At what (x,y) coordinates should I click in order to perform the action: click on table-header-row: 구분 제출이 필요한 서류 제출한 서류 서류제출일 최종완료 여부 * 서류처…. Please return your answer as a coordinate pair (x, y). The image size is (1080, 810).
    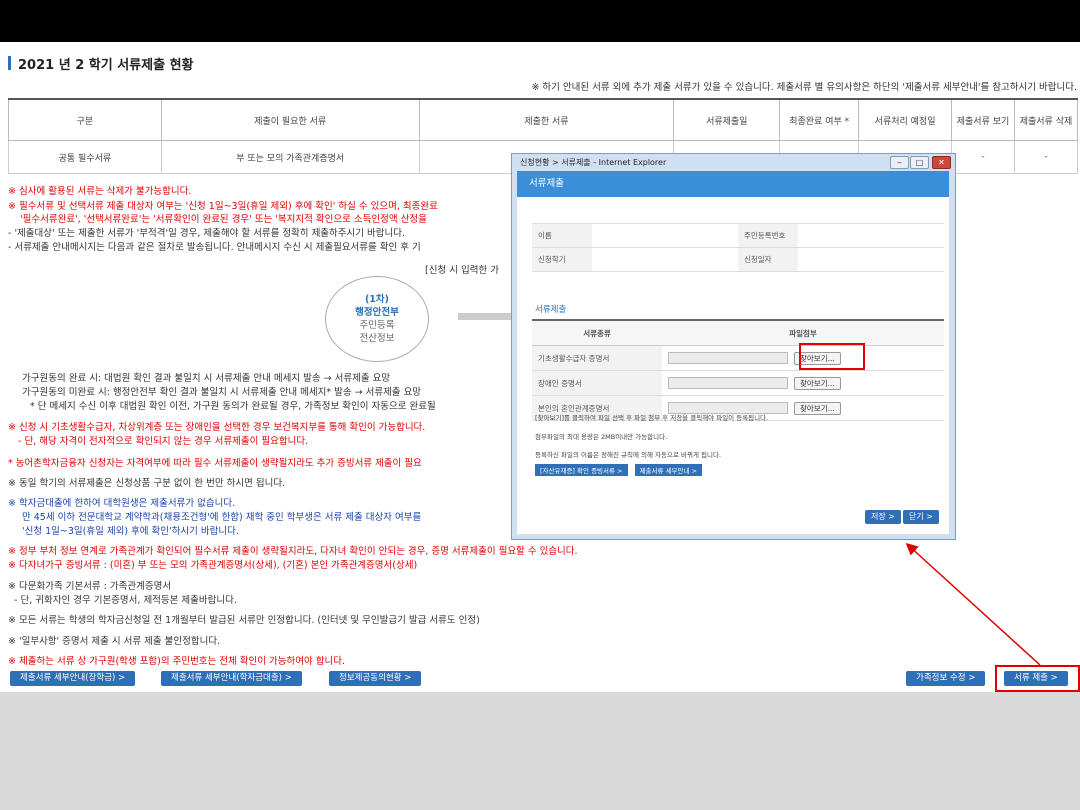
    Looking at the image, I should click on (543, 119).